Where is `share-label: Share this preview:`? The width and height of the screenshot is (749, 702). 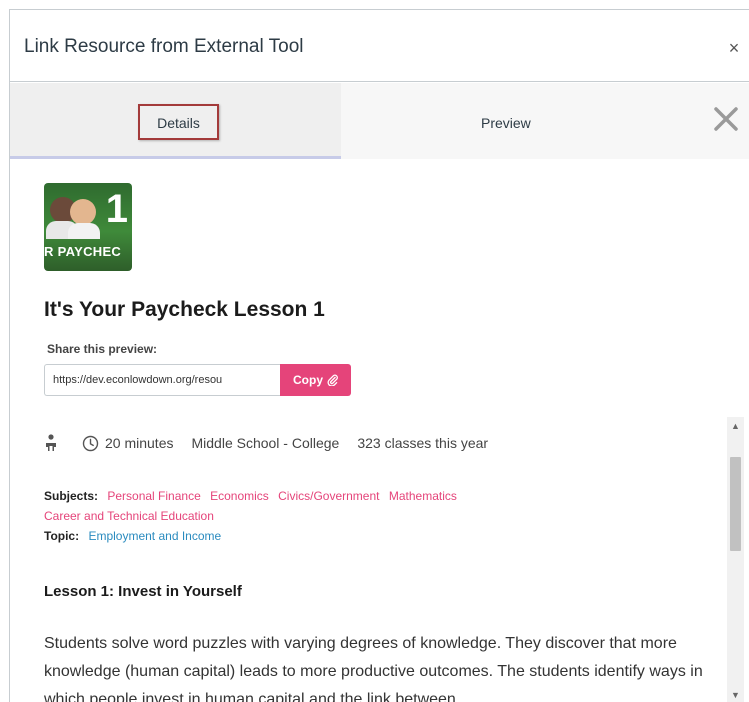 share-label: Share this preview: is located at coordinates (102, 349).